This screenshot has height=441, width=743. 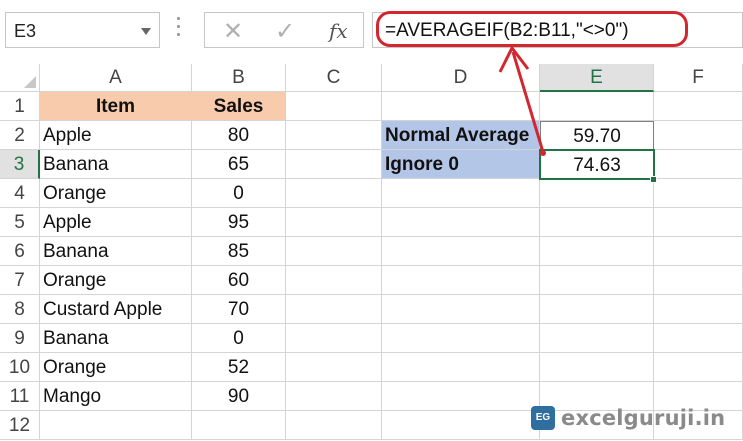 I want to click on cancel-icon: ✕, so click(x=233, y=31).